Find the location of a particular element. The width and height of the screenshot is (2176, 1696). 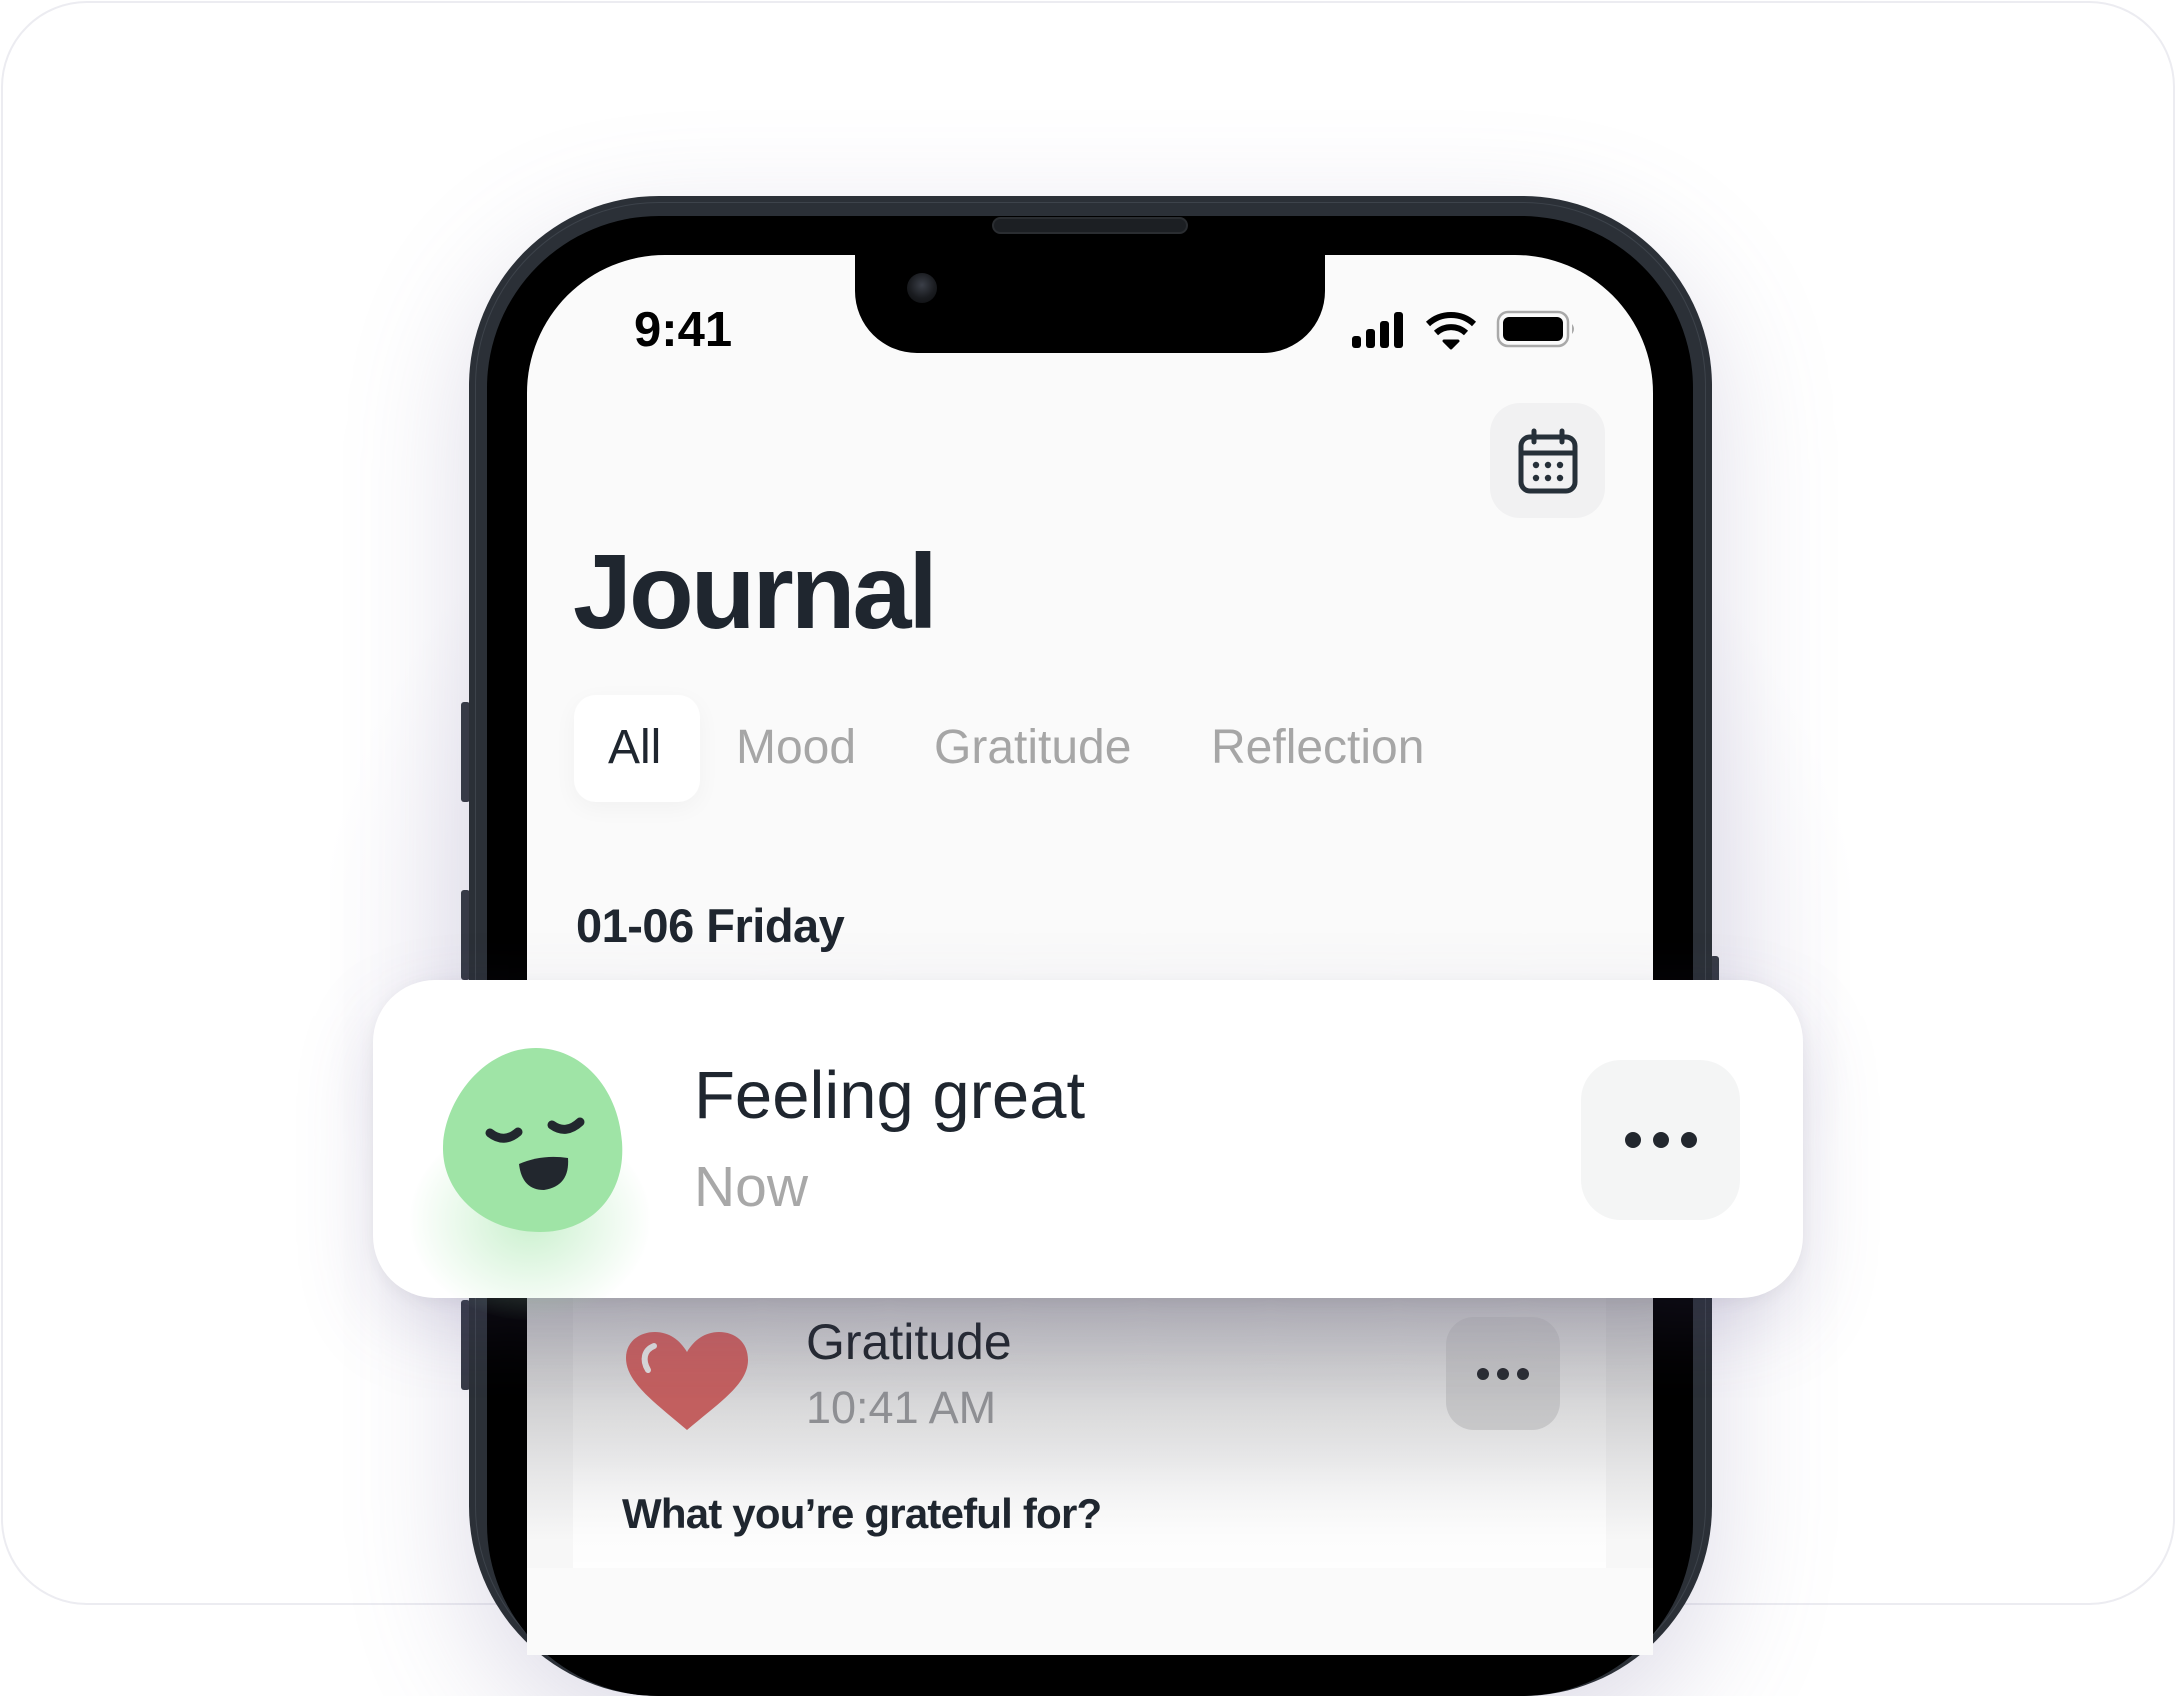

earpiece-speaker is located at coordinates (1090, 225).